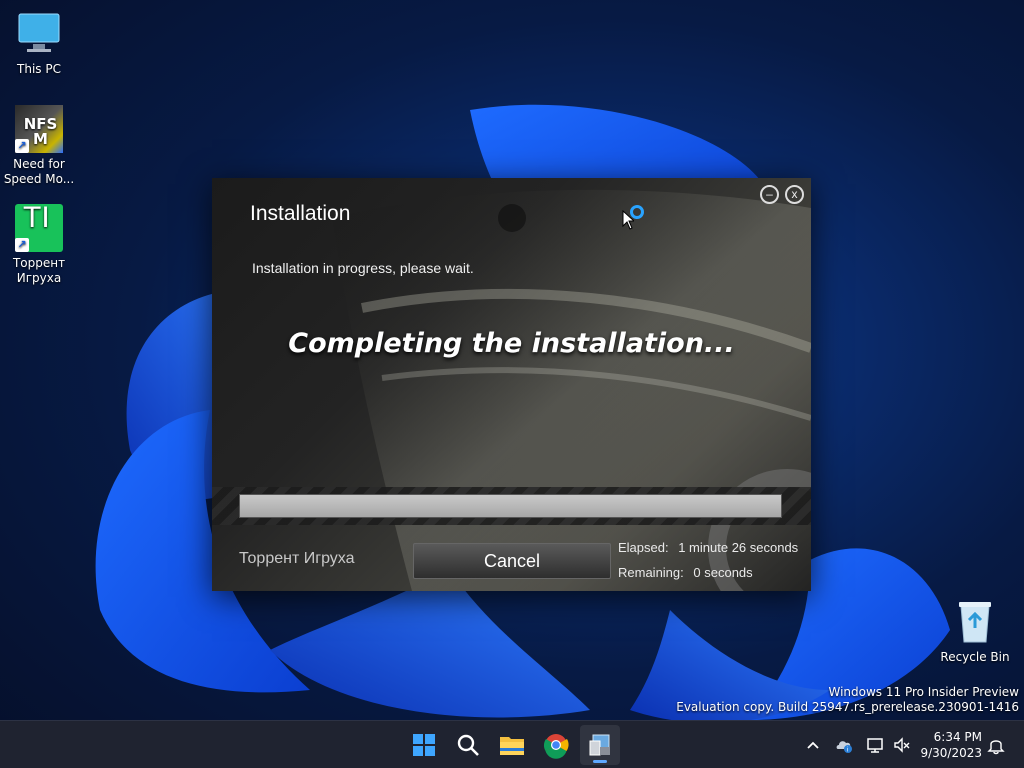 The height and width of the screenshot is (768, 1024). I want to click on installer-taskbar-button, so click(600, 745).